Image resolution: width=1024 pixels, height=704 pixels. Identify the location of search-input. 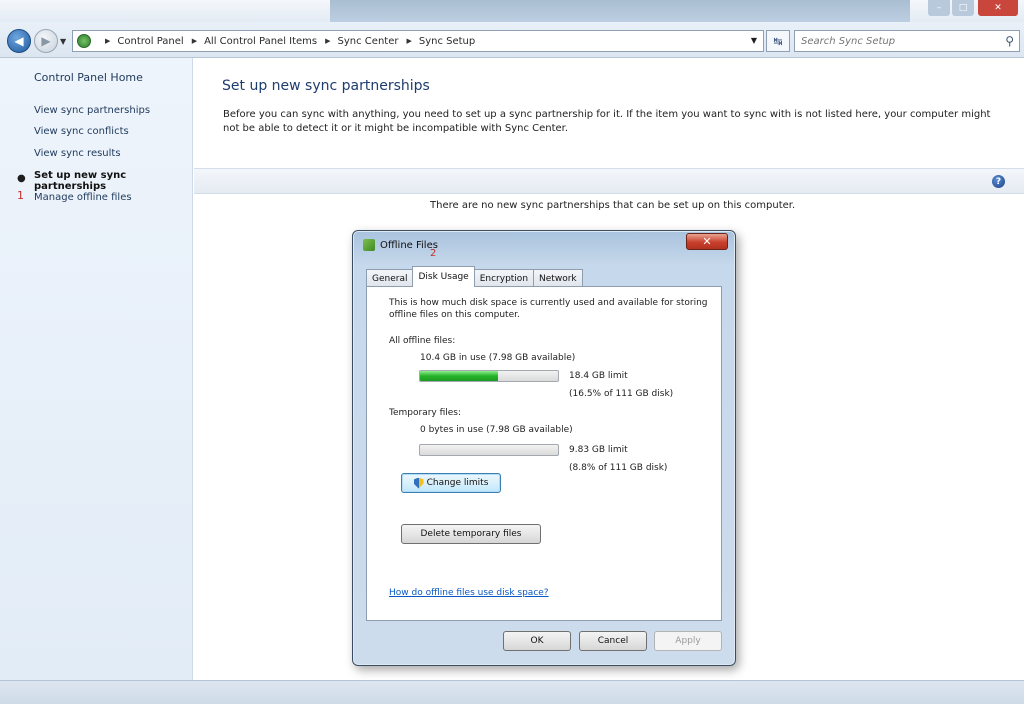
(896, 41).